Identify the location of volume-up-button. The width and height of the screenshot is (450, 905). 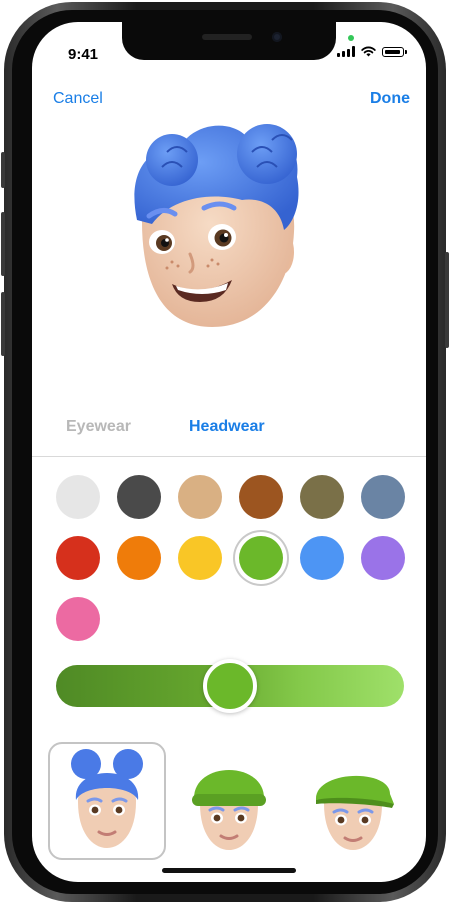
(3, 244).